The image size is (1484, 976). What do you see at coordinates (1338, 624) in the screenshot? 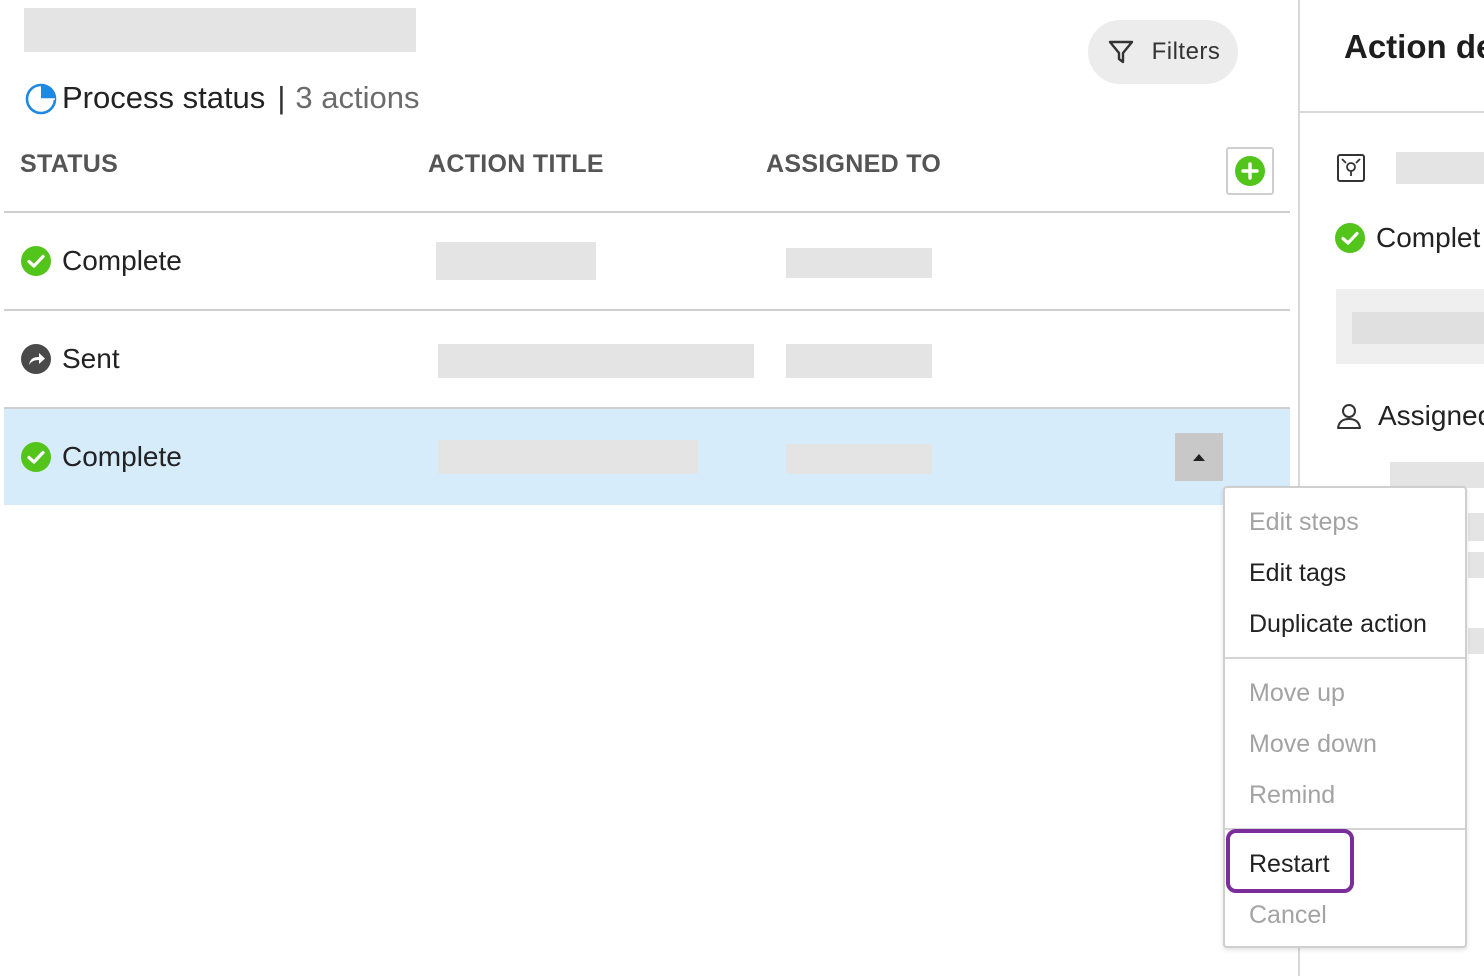
I see `menu-item-duplicate-action: Duplicate action` at bounding box center [1338, 624].